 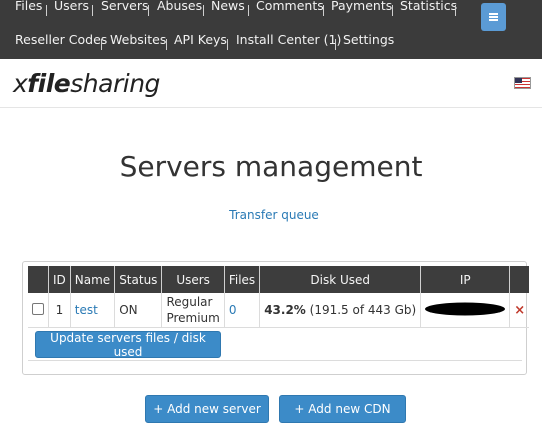 What do you see at coordinates (59, 279) in the screenshot?
I see `column-header-id: ID` at bounding box center [59, 279].